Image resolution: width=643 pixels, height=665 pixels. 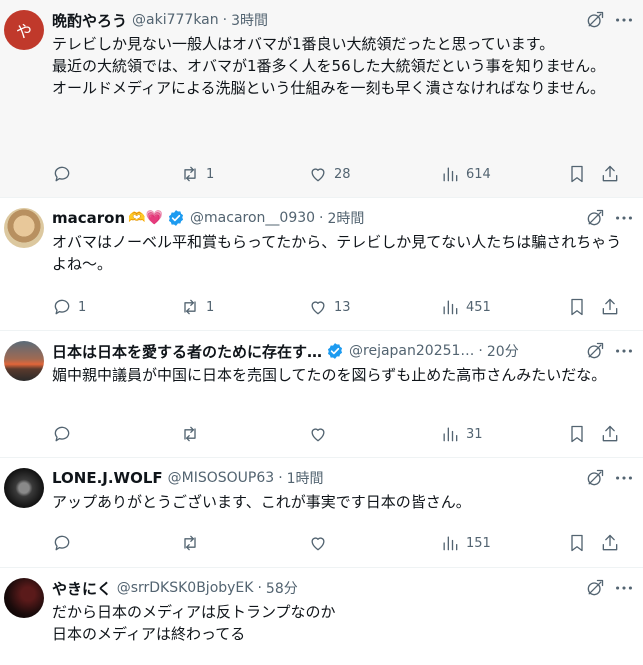 I want to click on action-bar: 31, so click(x=339, y=434).